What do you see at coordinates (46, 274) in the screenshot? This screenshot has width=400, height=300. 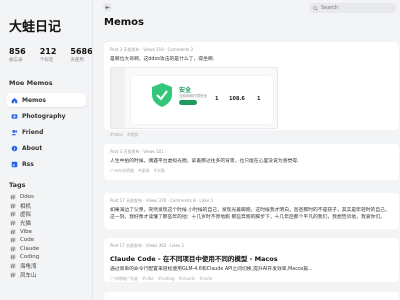 I see `tag-item: 风车山` at bounding box center [46, 274].